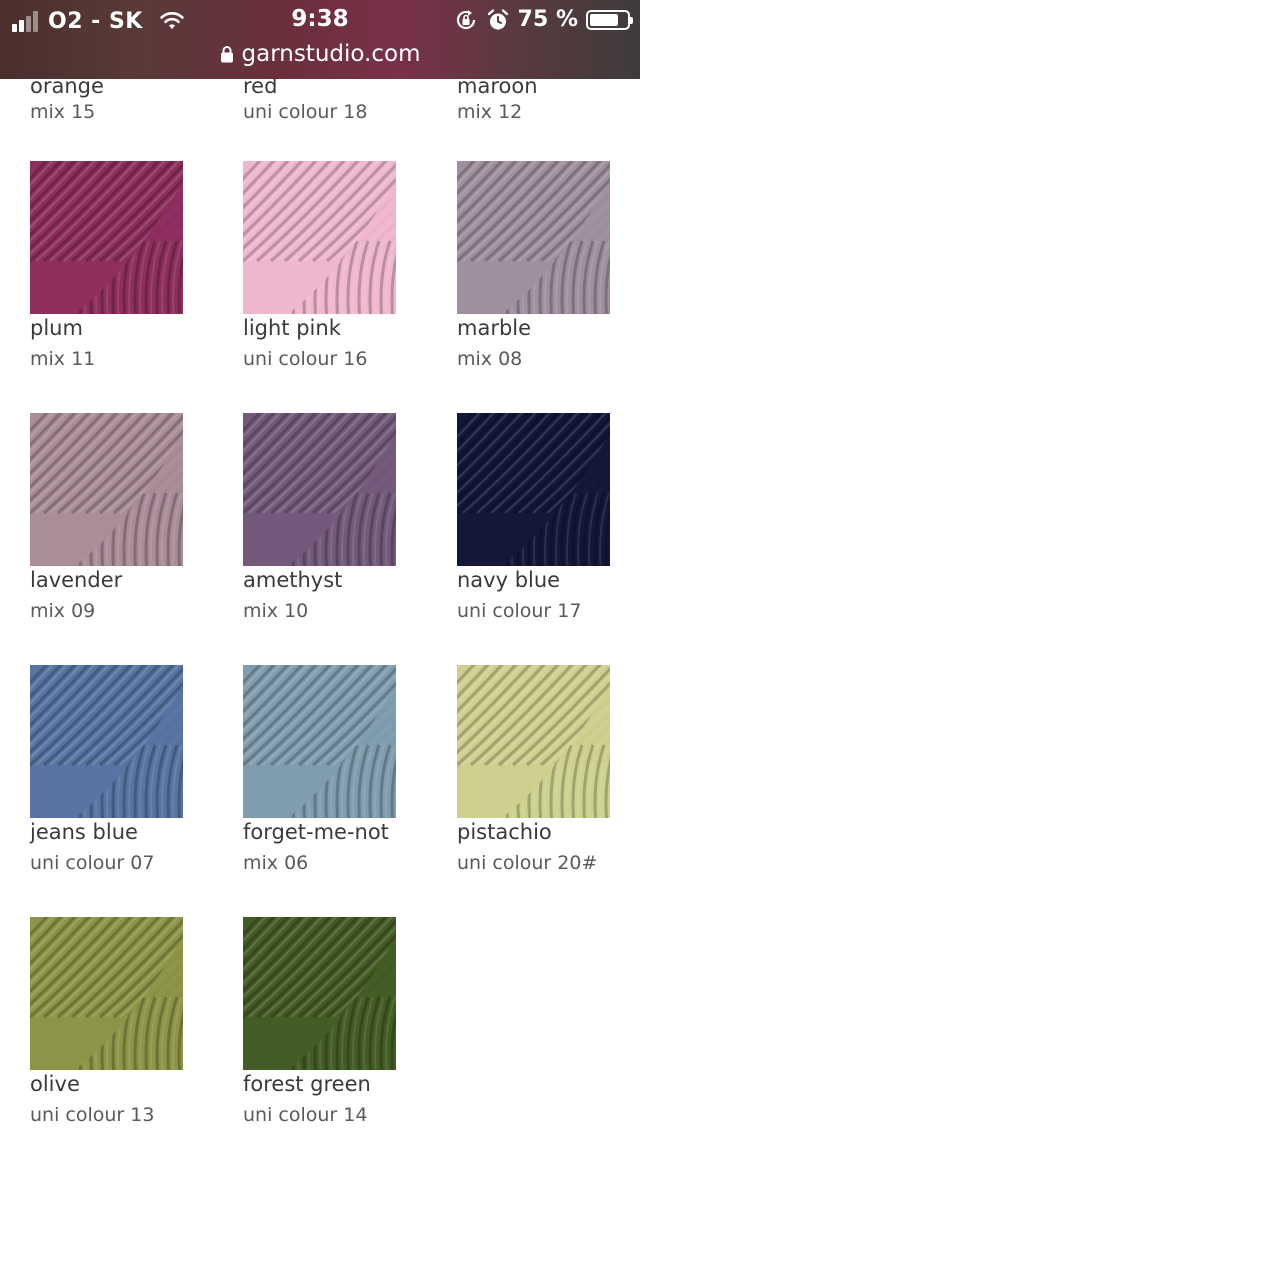 The image size is (1280, 1280). I want to click on colour-name: forget-me-not, so click(316, 832).